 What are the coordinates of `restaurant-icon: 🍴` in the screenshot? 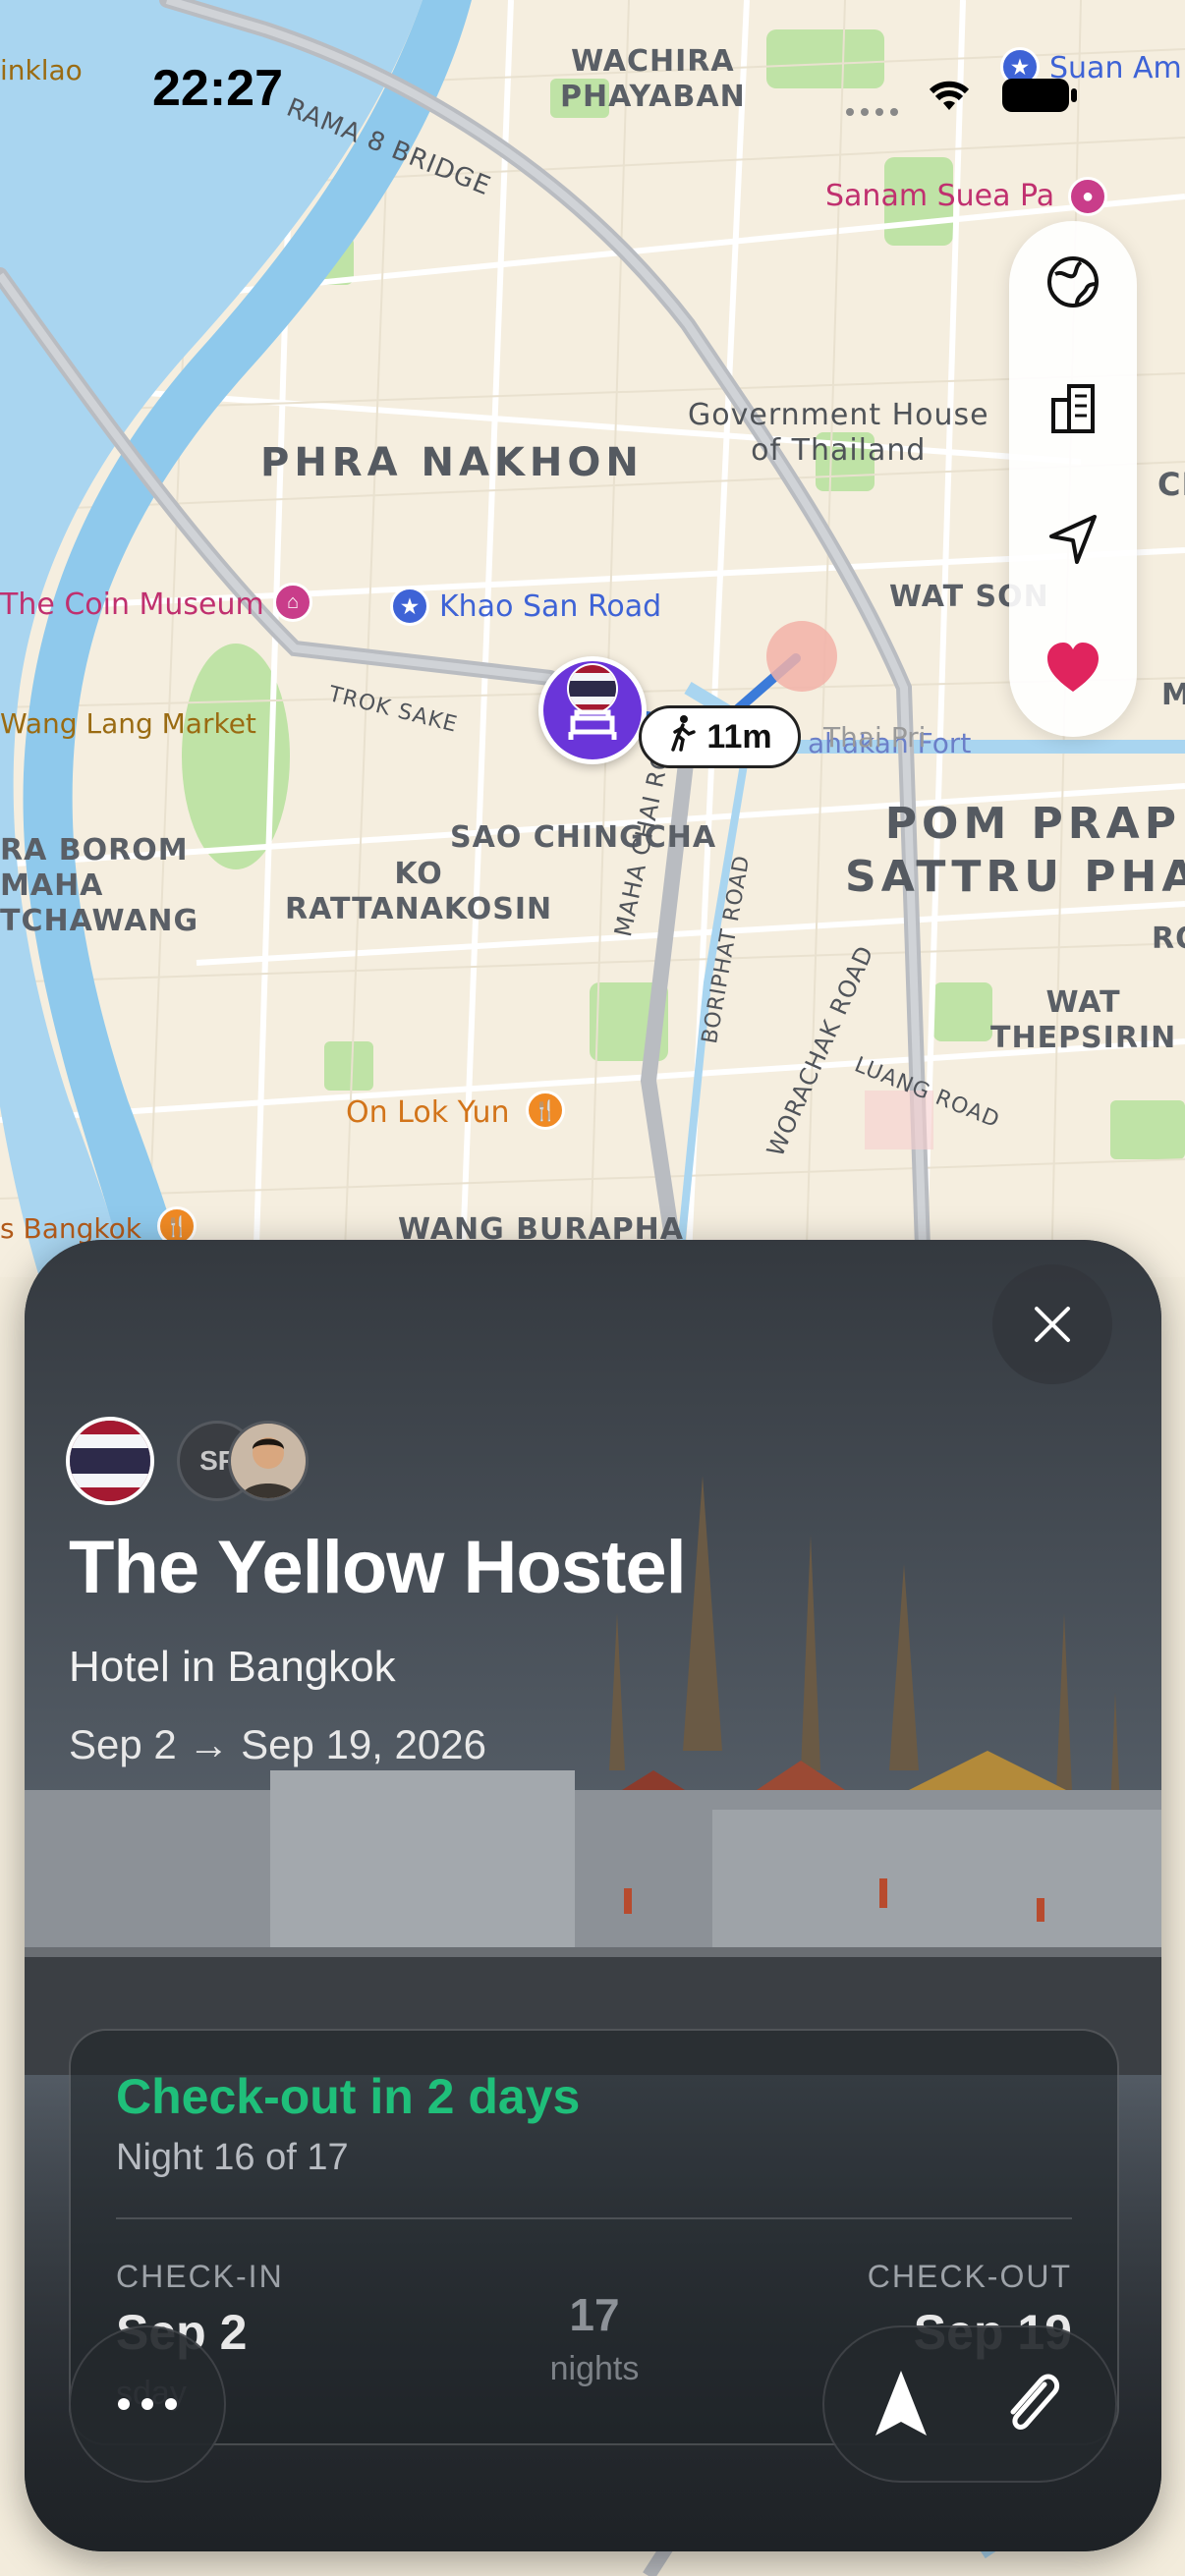 It's located at (546, 1110).